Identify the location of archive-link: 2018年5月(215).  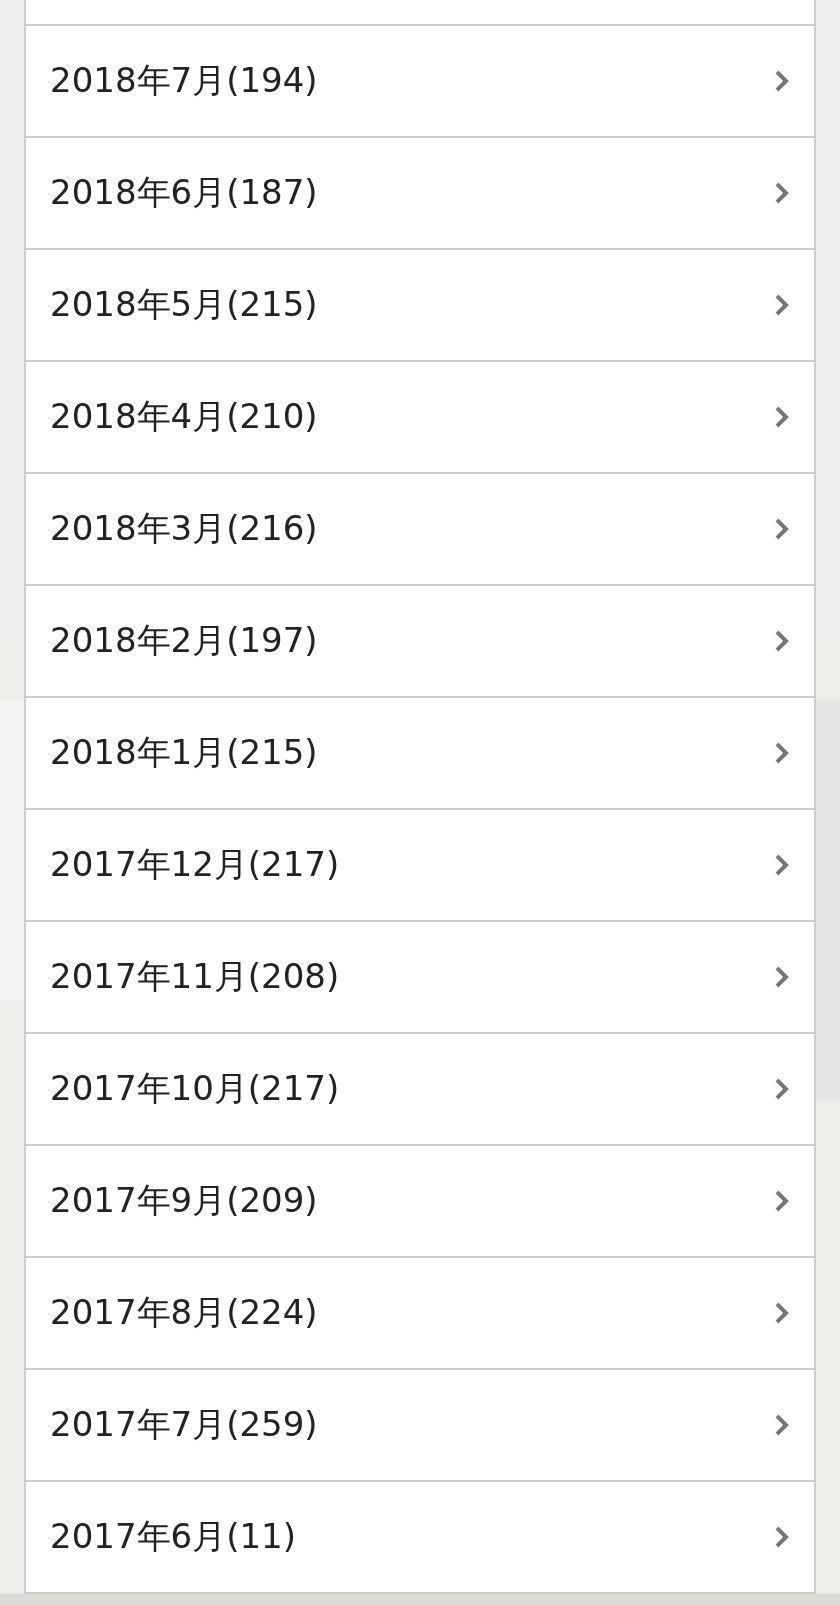
(420, 306).